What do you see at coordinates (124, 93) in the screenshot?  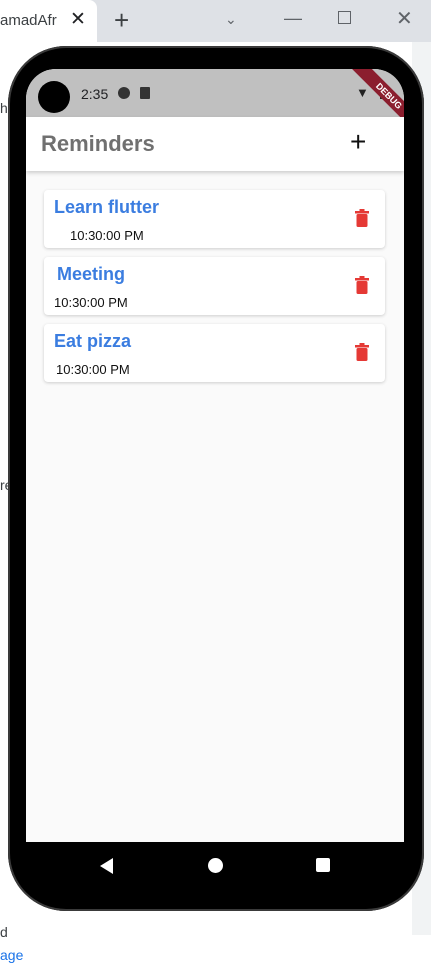 I see `notification-icon` at bounding box center [124, 93].